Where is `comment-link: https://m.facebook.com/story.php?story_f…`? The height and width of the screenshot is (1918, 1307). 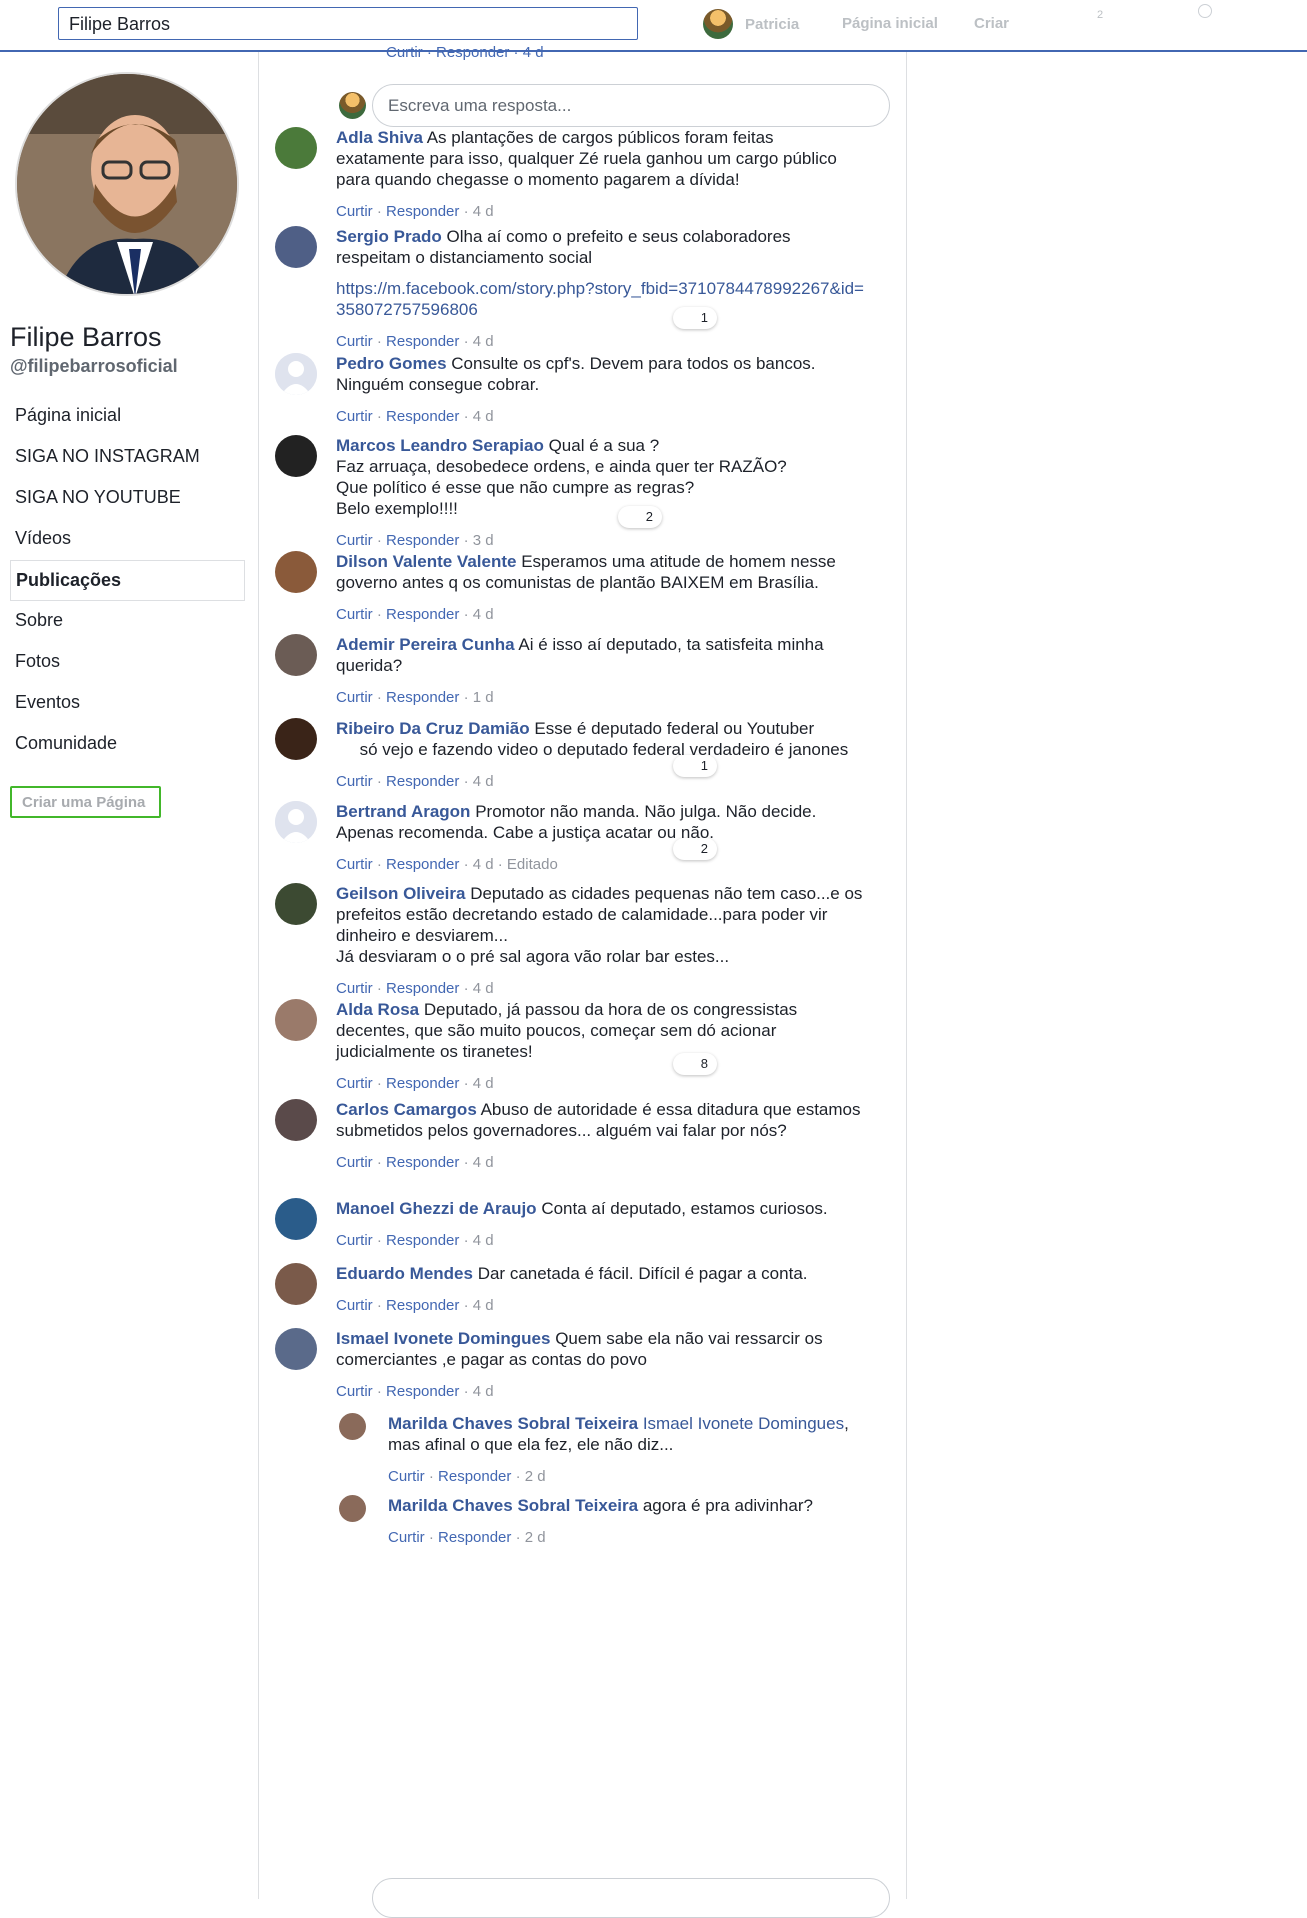 comment-link: https://m.facebook.com/story.php?story_f… is located at coordinates (601, 299).